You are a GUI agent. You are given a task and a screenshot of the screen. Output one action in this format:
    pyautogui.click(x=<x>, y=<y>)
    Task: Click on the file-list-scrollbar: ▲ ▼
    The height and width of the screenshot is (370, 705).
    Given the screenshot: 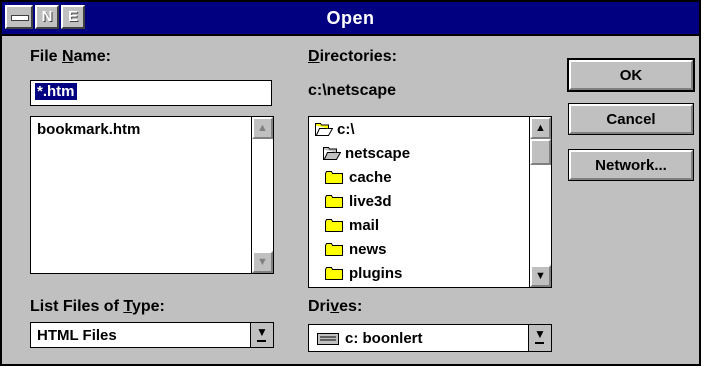 What is the action you would take?
    pyautogui.click(x=262, y=195)
    